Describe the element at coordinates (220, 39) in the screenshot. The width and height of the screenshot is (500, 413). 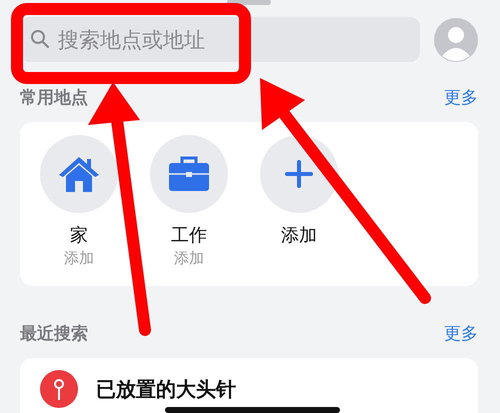
I see `search-field: 搜索地点或地址` at that location.